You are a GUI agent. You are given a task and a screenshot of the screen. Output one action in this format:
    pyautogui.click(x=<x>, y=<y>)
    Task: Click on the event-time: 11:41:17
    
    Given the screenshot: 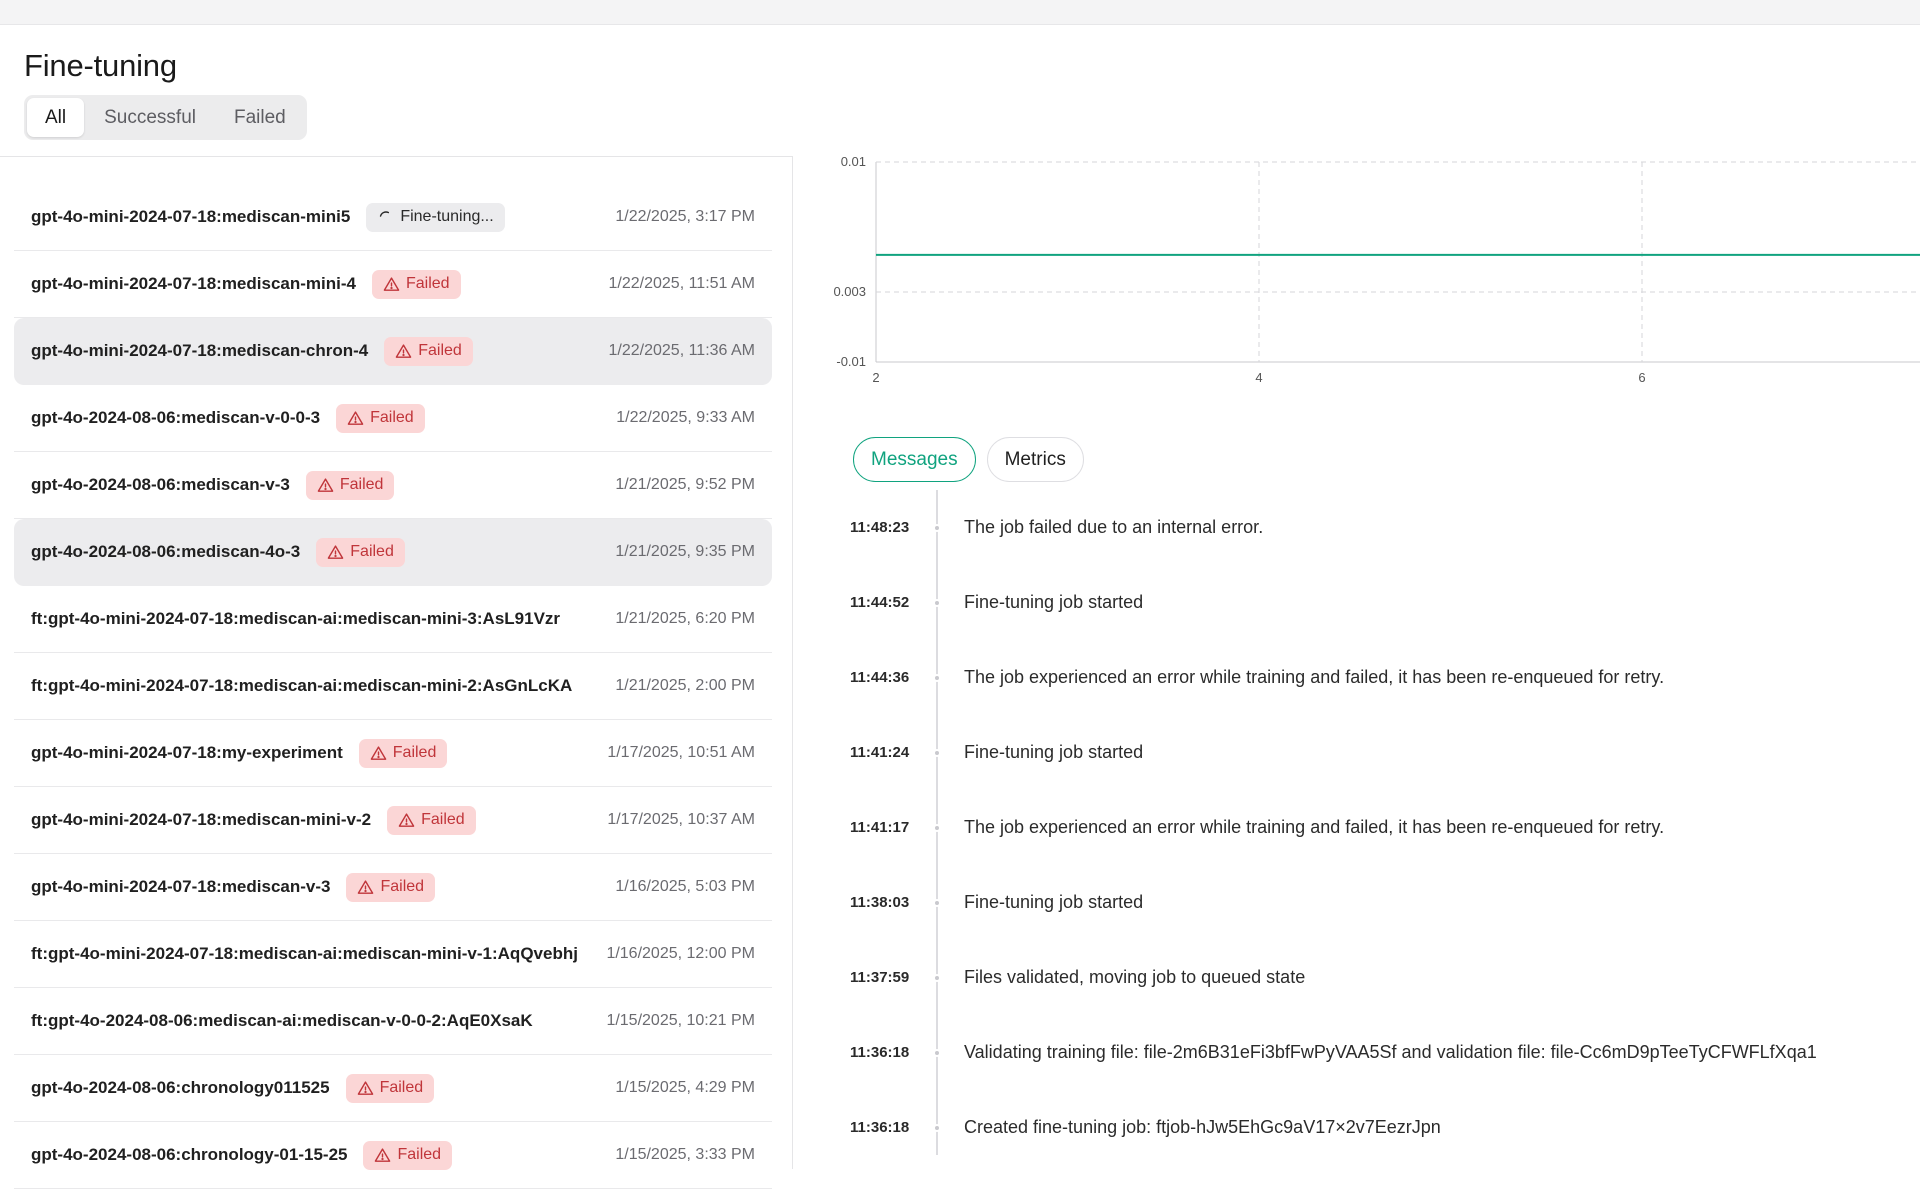 What is the action you would take?
    pyautogui.click(x=880, y=827)
    